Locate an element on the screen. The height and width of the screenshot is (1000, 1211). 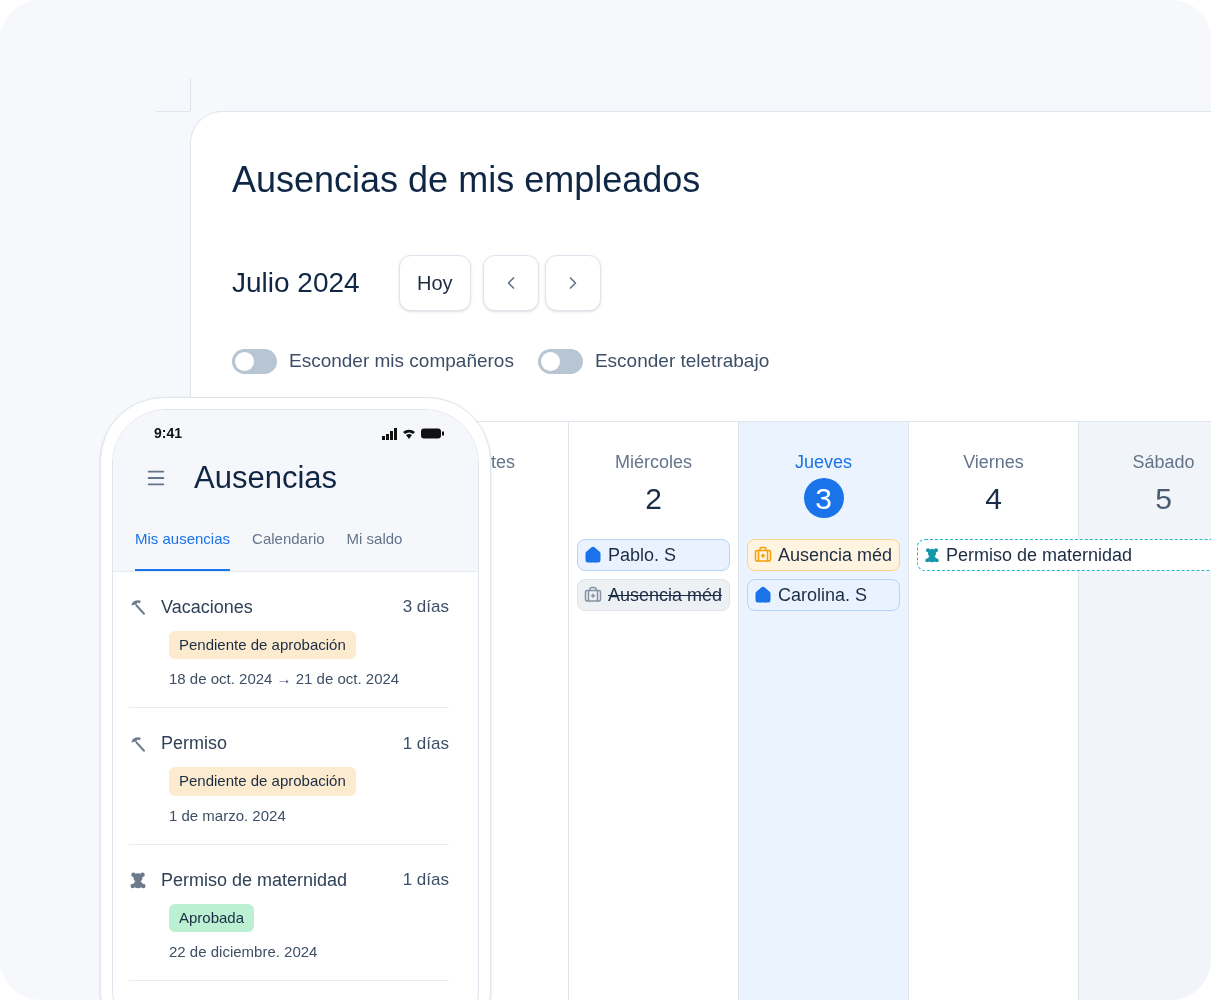
day-number: 3 is located at coordinates (823, 498).